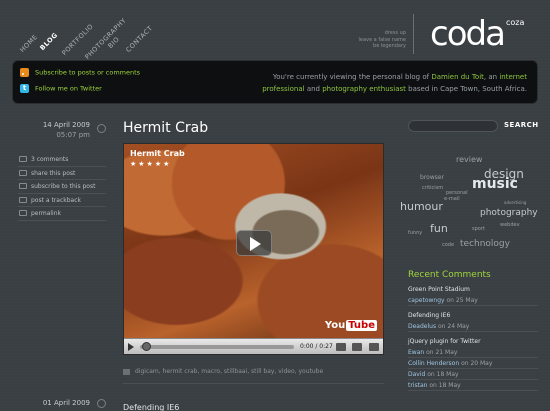 This screenshot has height=411, width=550. Describe the element at coordinates (62, 214) in the screenshot. I see `permalink-link: permalink` at that location.